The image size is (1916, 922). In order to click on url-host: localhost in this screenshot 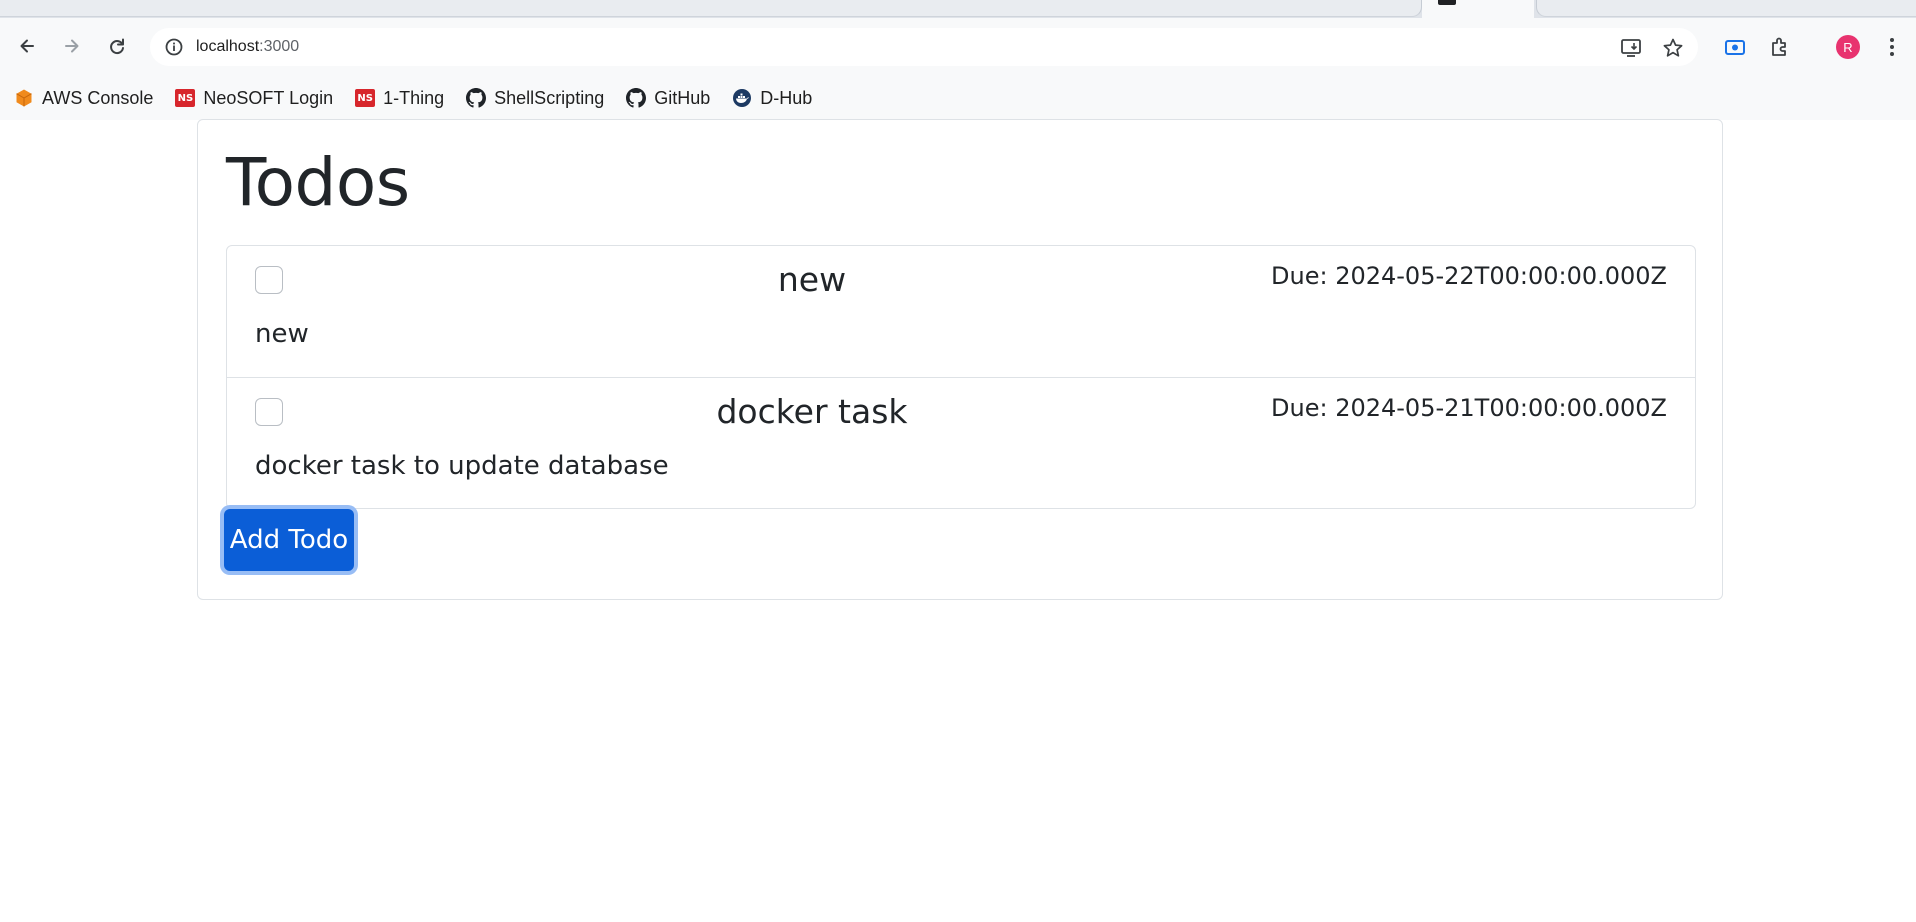, I will do `click(228, 46)`.